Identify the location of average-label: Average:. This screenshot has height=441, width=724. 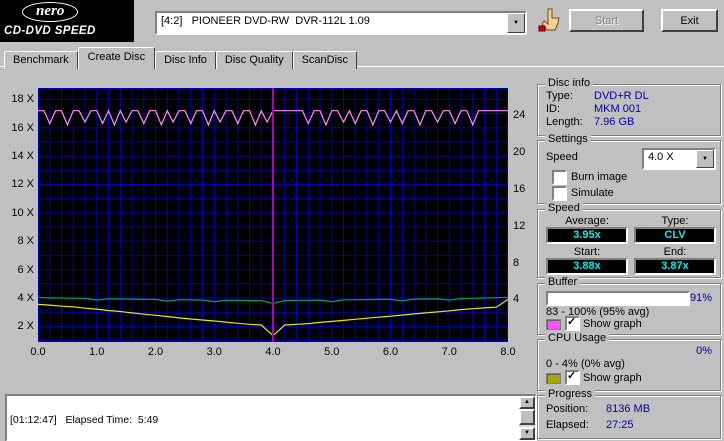
(587, 221).